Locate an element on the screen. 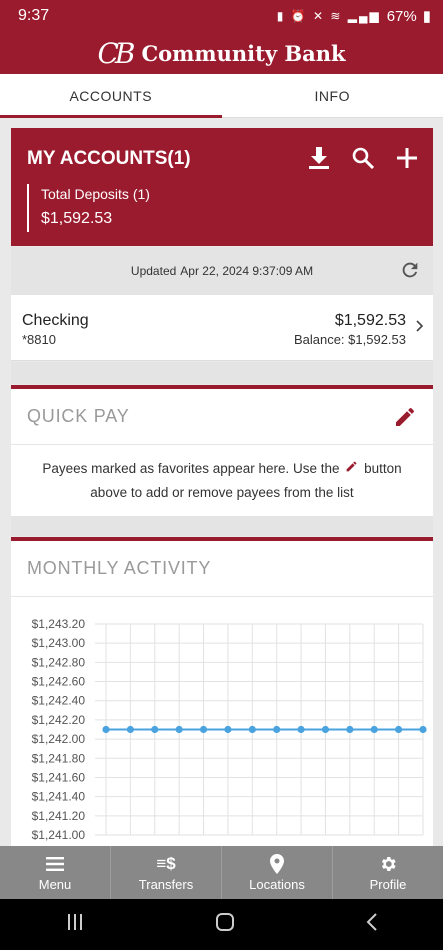  battery-level: 67% is located at coordinates (401, 16).